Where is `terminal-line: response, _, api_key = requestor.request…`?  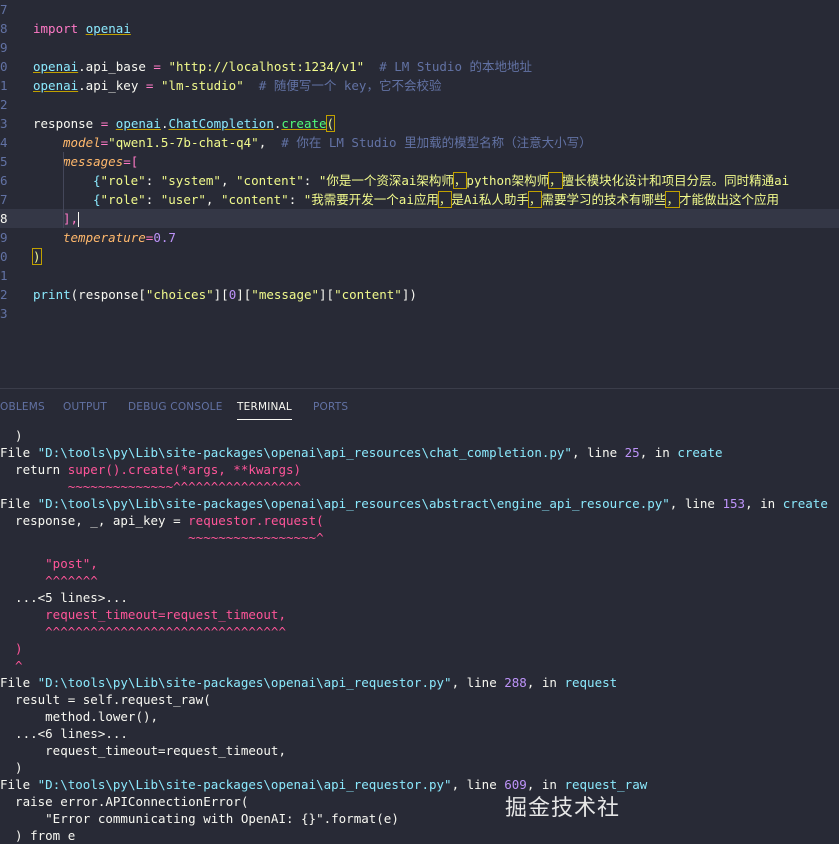 terminal-line: response, _, api_key = requestor.request… is located at coordinates (419, 520).